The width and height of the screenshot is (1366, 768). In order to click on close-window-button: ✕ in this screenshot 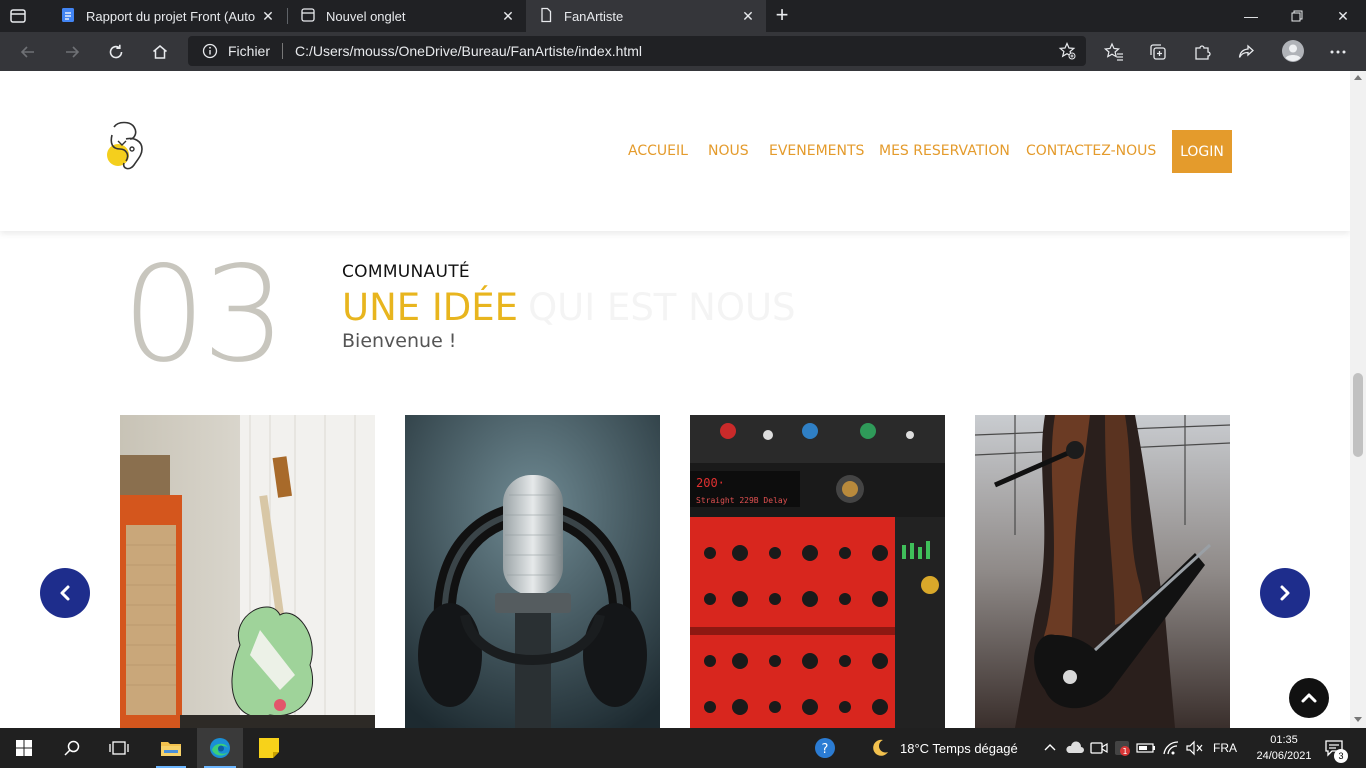, I will do `click(1343, 16)`.